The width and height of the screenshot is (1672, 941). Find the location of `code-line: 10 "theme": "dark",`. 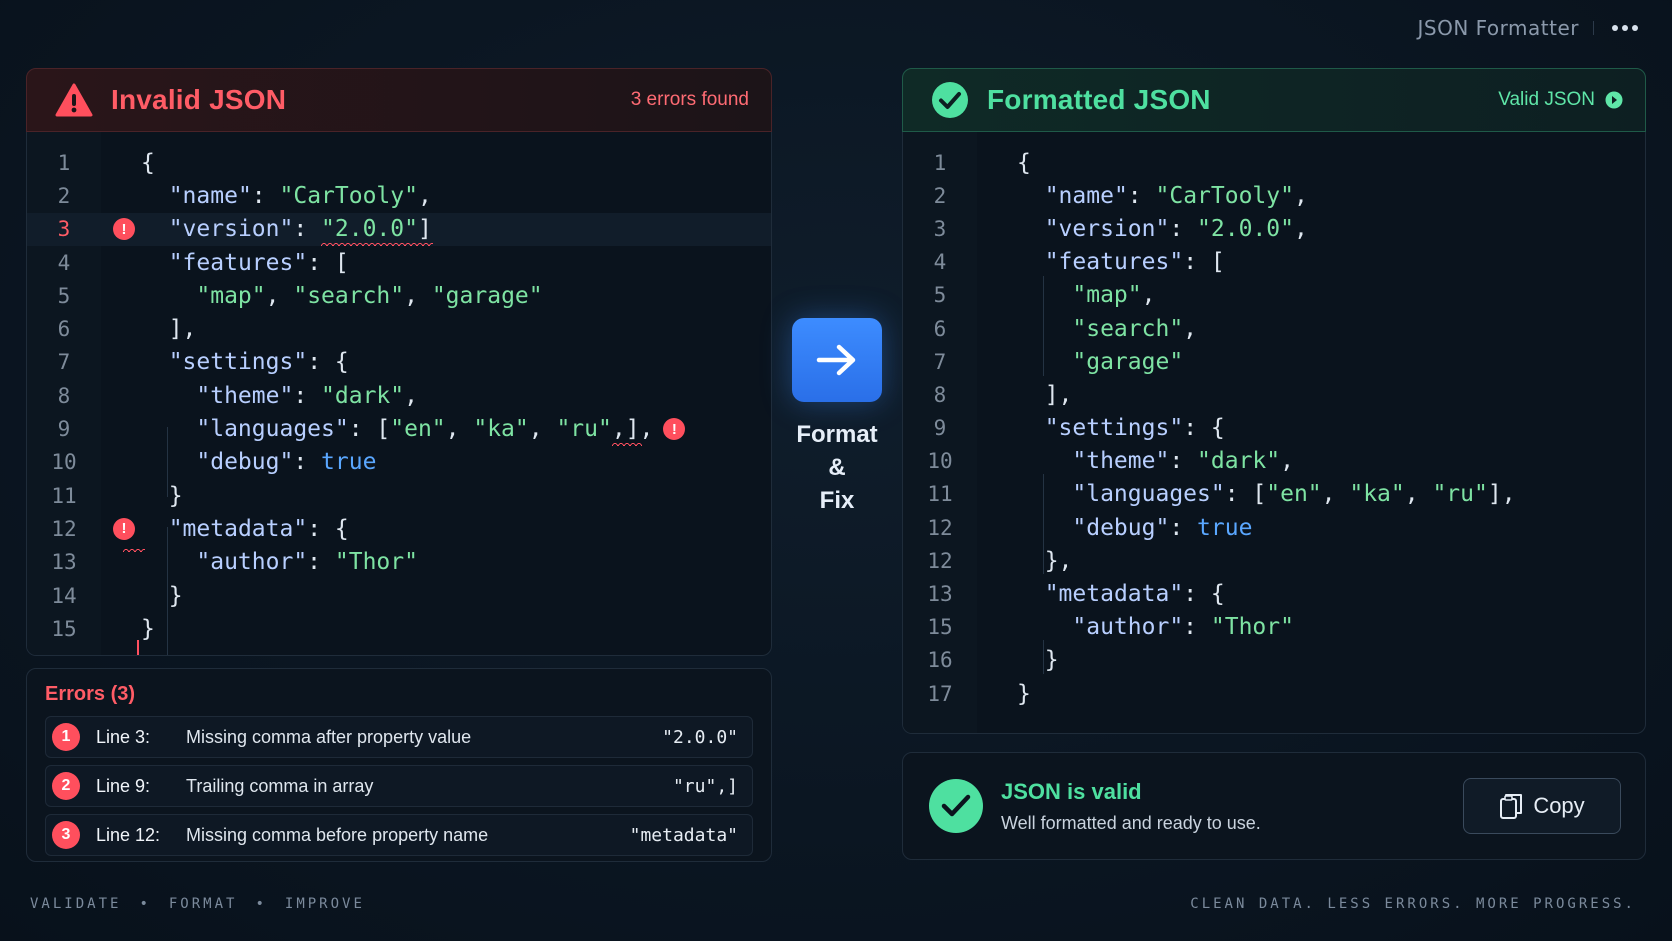

code-line: 10 "theme": "dark", is located at coordinates (1274, 461).